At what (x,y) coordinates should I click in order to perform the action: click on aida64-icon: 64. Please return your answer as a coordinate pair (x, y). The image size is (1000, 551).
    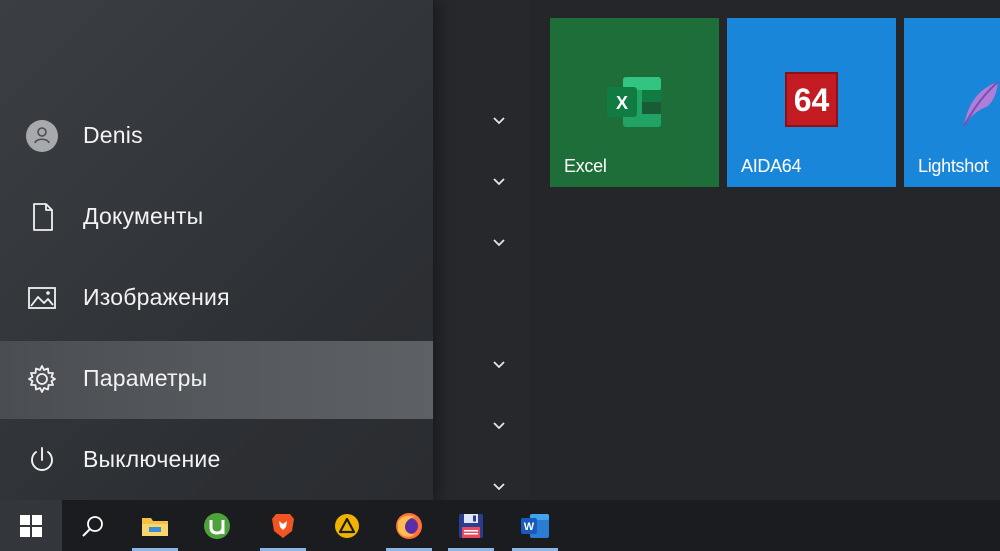
    Looking at the image, I should click on (811, 99).